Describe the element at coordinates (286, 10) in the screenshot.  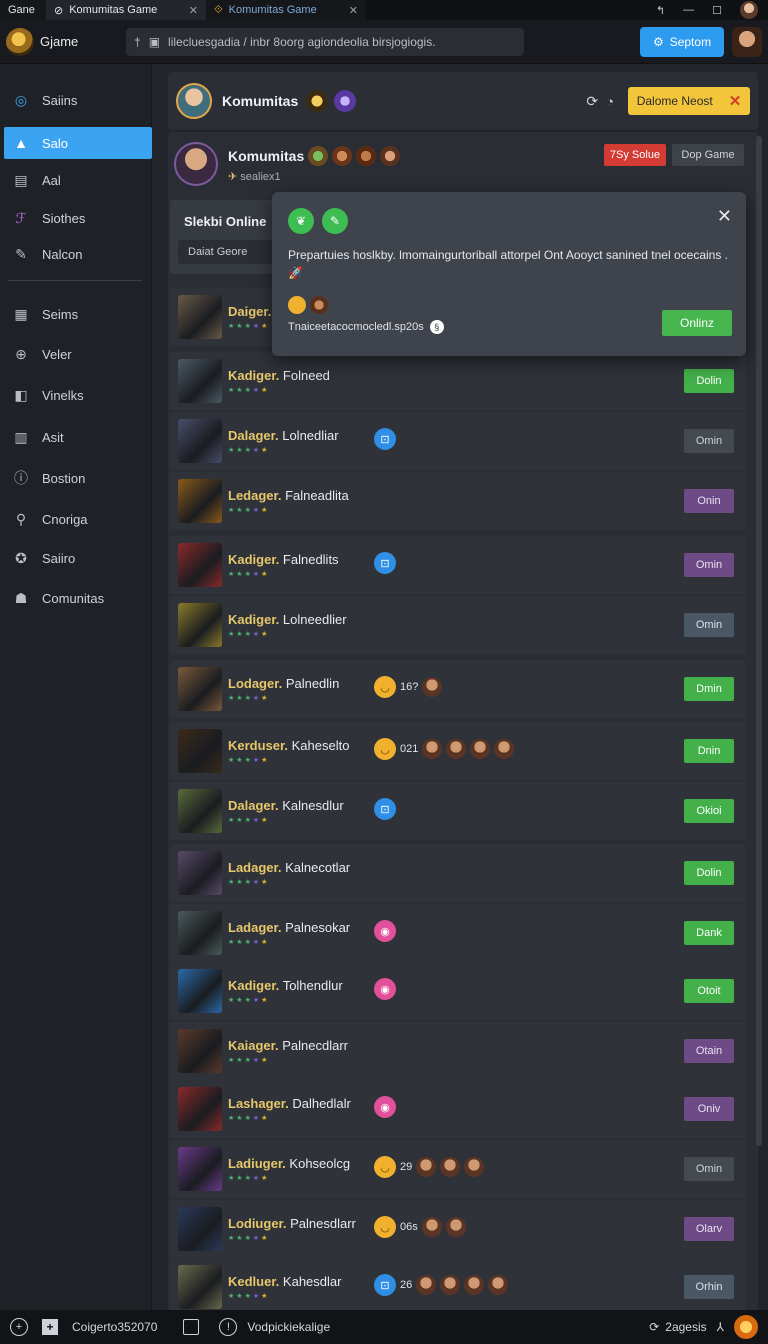
I see `browser-tab-2: ⟐ Komumitas Game ✕` at that location.